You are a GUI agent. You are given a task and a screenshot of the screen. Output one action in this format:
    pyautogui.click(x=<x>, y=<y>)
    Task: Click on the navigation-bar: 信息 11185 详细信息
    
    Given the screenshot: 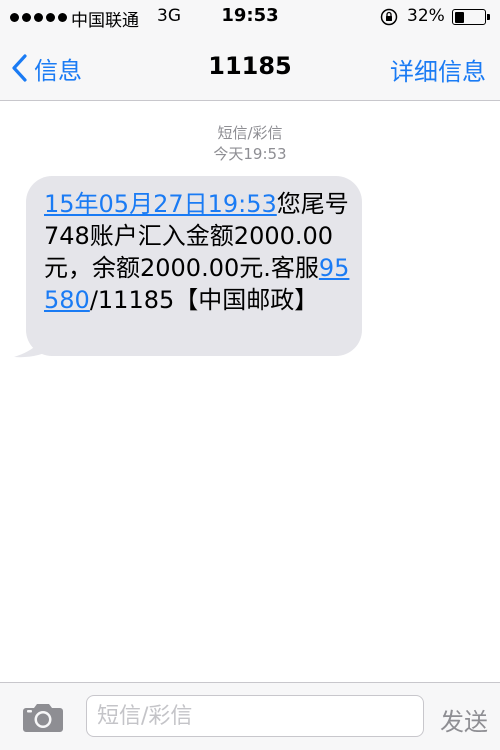 What is the action you would take?
    pyautogui.click(x=250, y=68)
    